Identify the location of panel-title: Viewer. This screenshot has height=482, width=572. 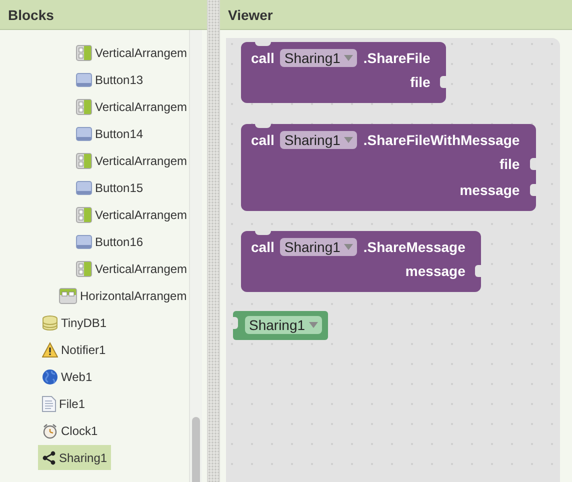
(396, 15).